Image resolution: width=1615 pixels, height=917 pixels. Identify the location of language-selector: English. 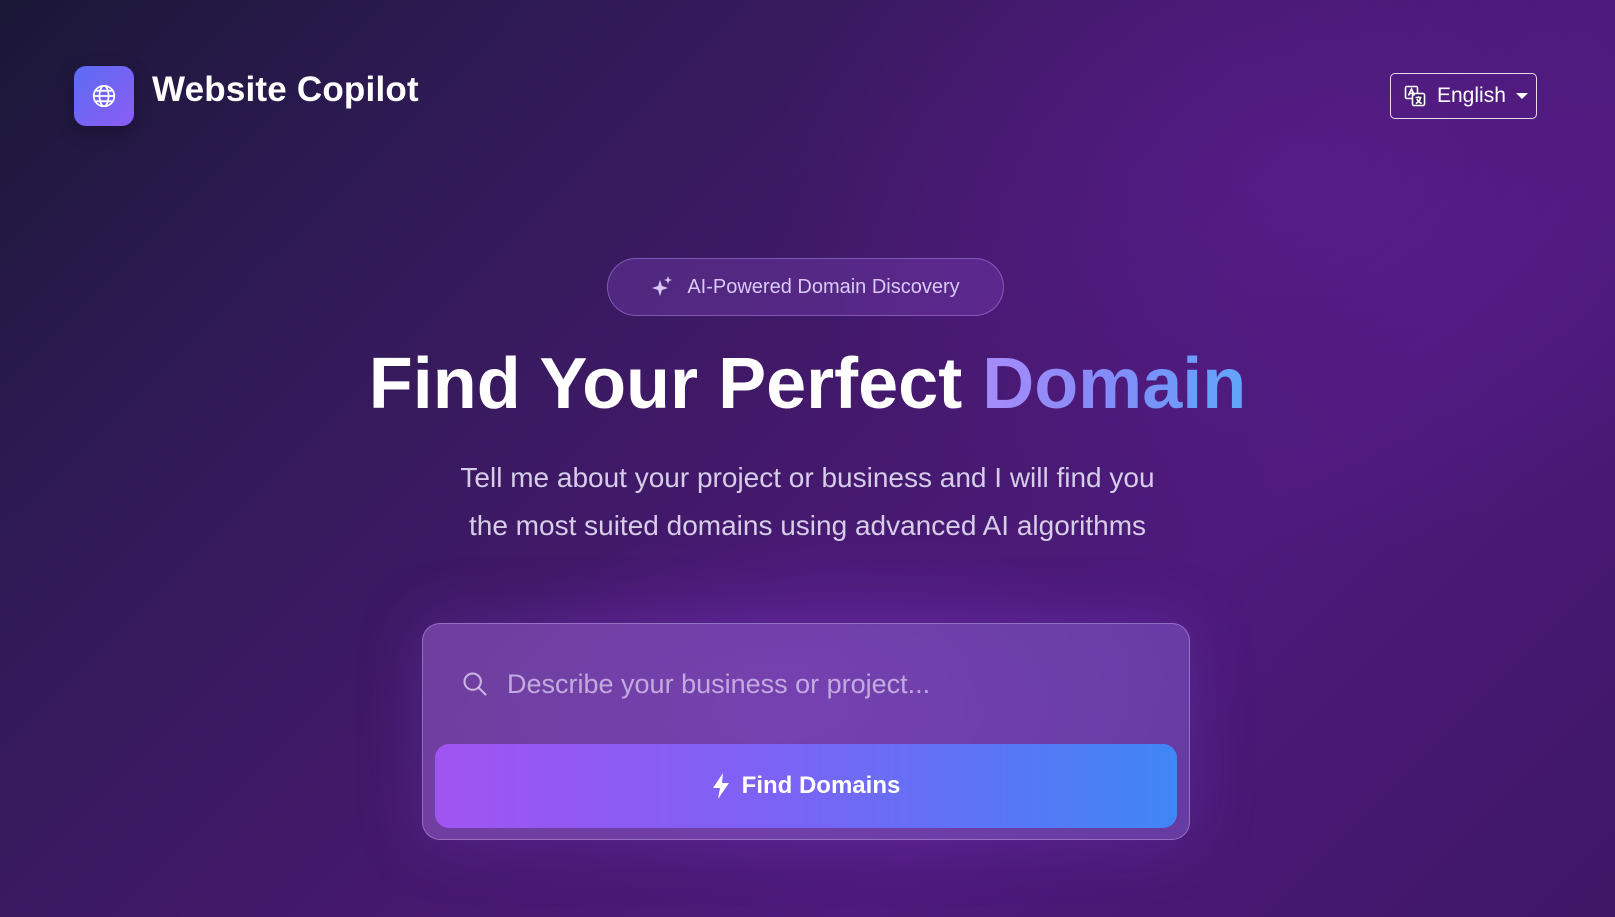
(1463, 96).